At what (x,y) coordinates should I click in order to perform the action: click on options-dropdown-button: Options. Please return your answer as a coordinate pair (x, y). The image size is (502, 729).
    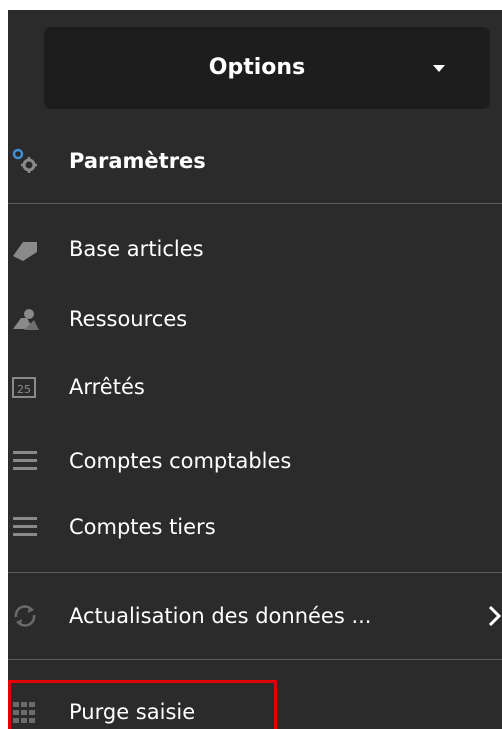
    Looking at the image, I should click on (267, 68).